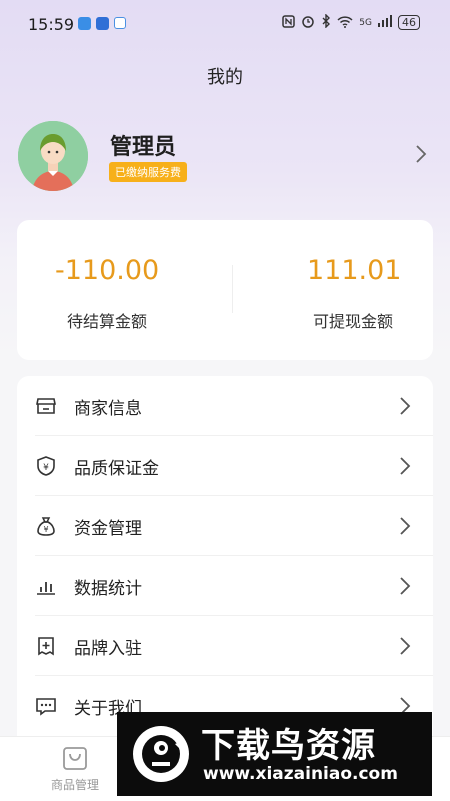 Image resolution: width=450 pixels, height=801 pixels. I want to click on alarm-icon, so click(308, 22).